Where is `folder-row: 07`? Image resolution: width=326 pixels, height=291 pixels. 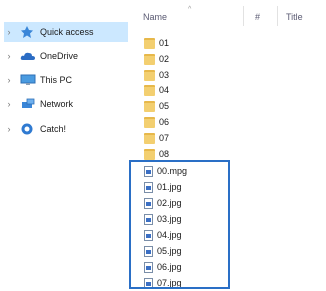
folder-row: 07 is located at coordinates (156, 138).